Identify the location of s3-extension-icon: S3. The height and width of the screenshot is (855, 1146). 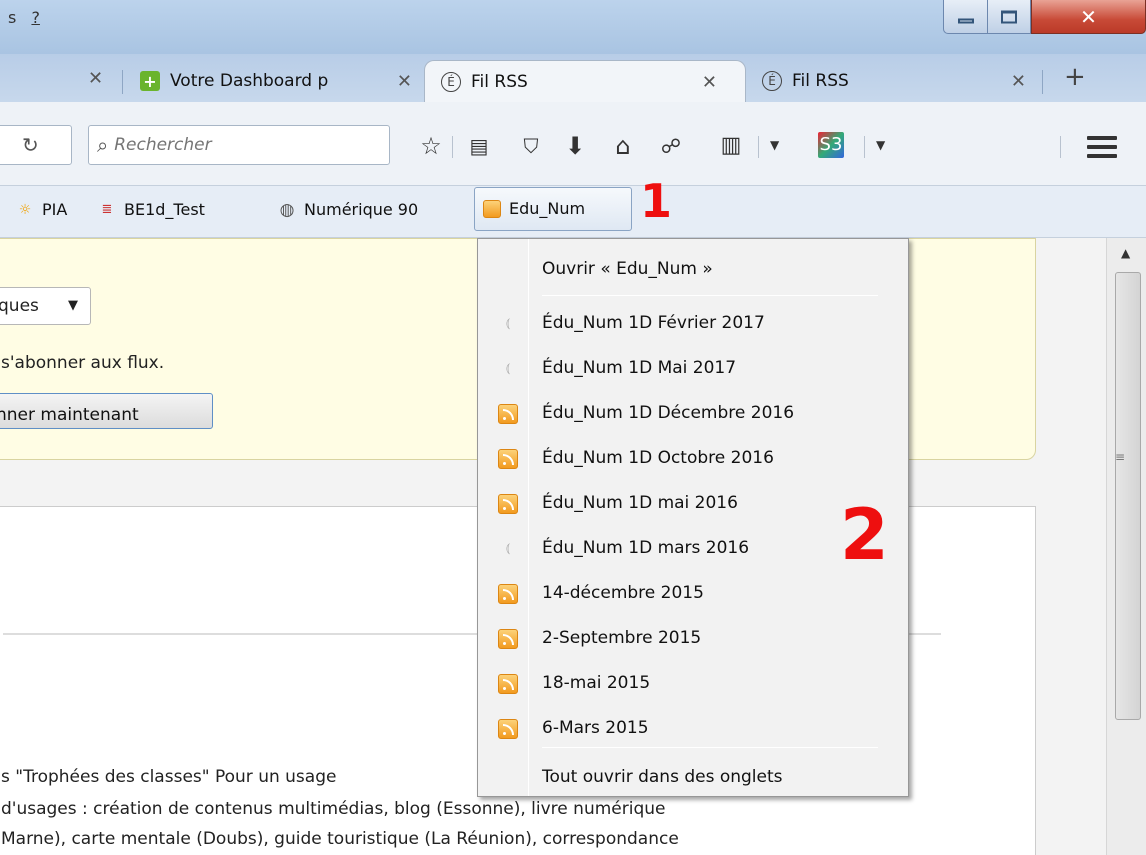
(831, 145).